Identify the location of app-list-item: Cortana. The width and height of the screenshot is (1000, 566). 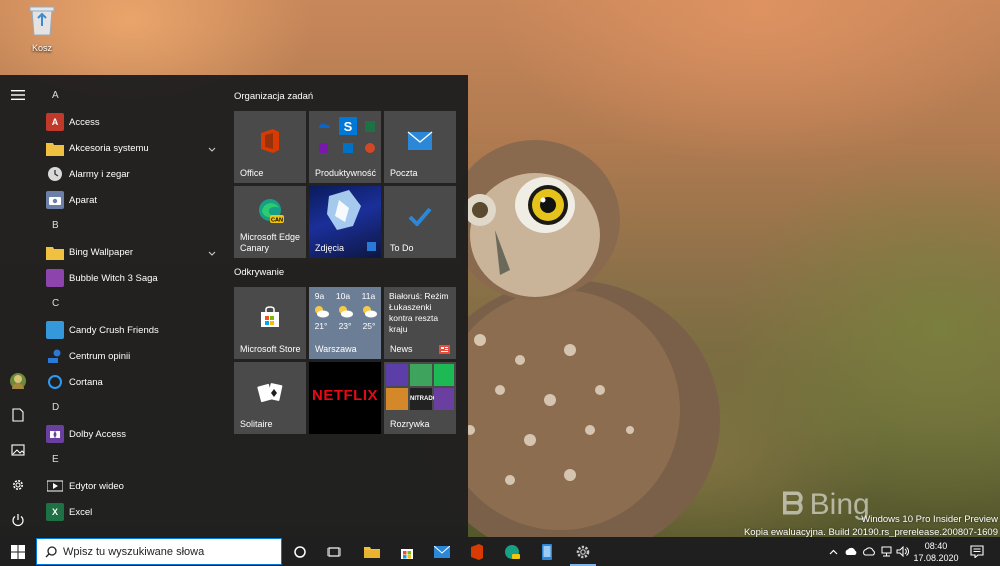
(129, 382).